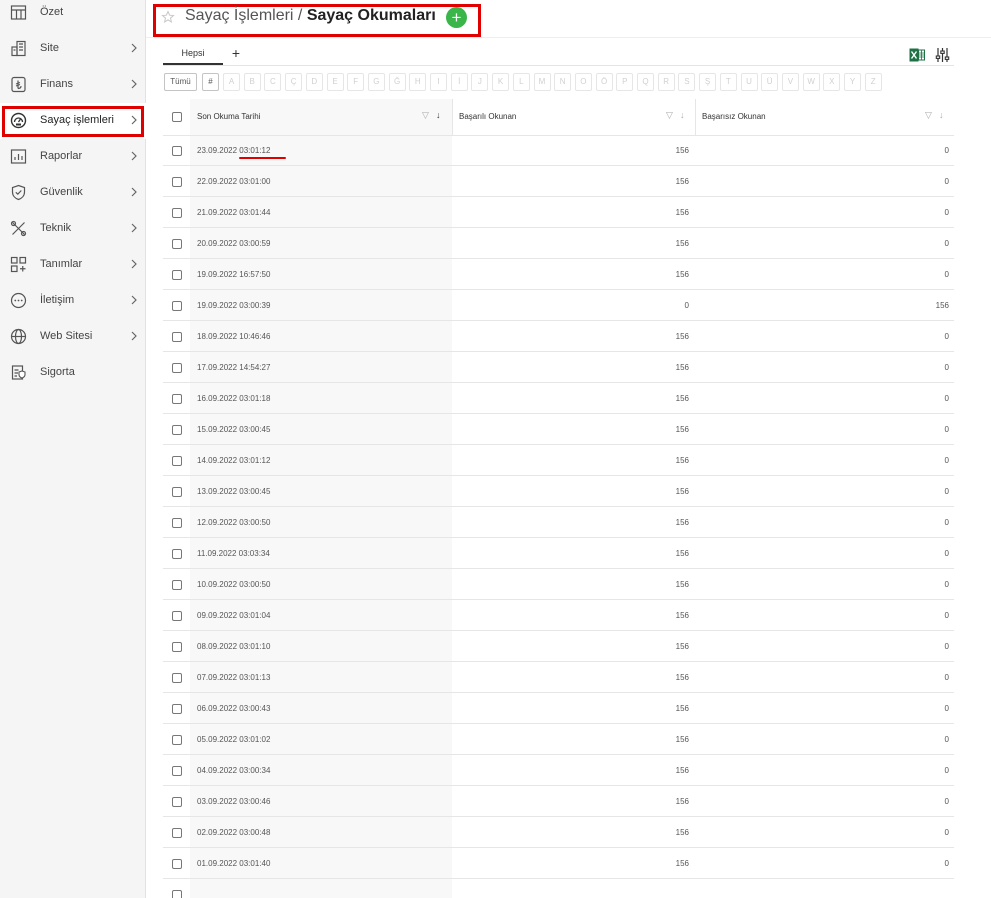 Image resolution: width=991 pixels, height=898 pixels. What do you see at coordinates (177, 117) in the screenshot?
I see `select-all-checkbox` at bounding box center [177, 117].